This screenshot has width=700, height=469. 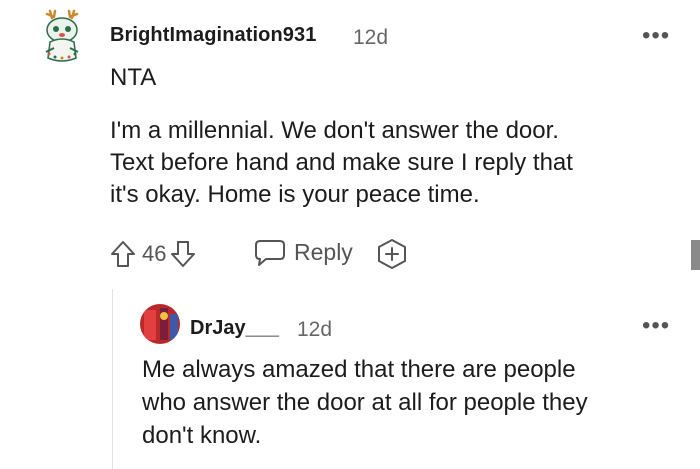 I want to click on more-options-icon: •••, so click(x=656, y=36).